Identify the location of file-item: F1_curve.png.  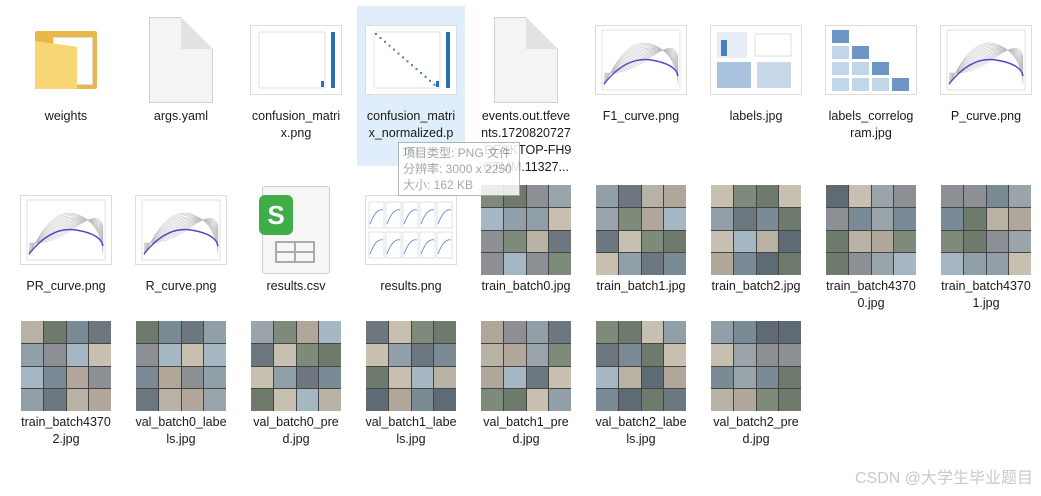
(641, 86).